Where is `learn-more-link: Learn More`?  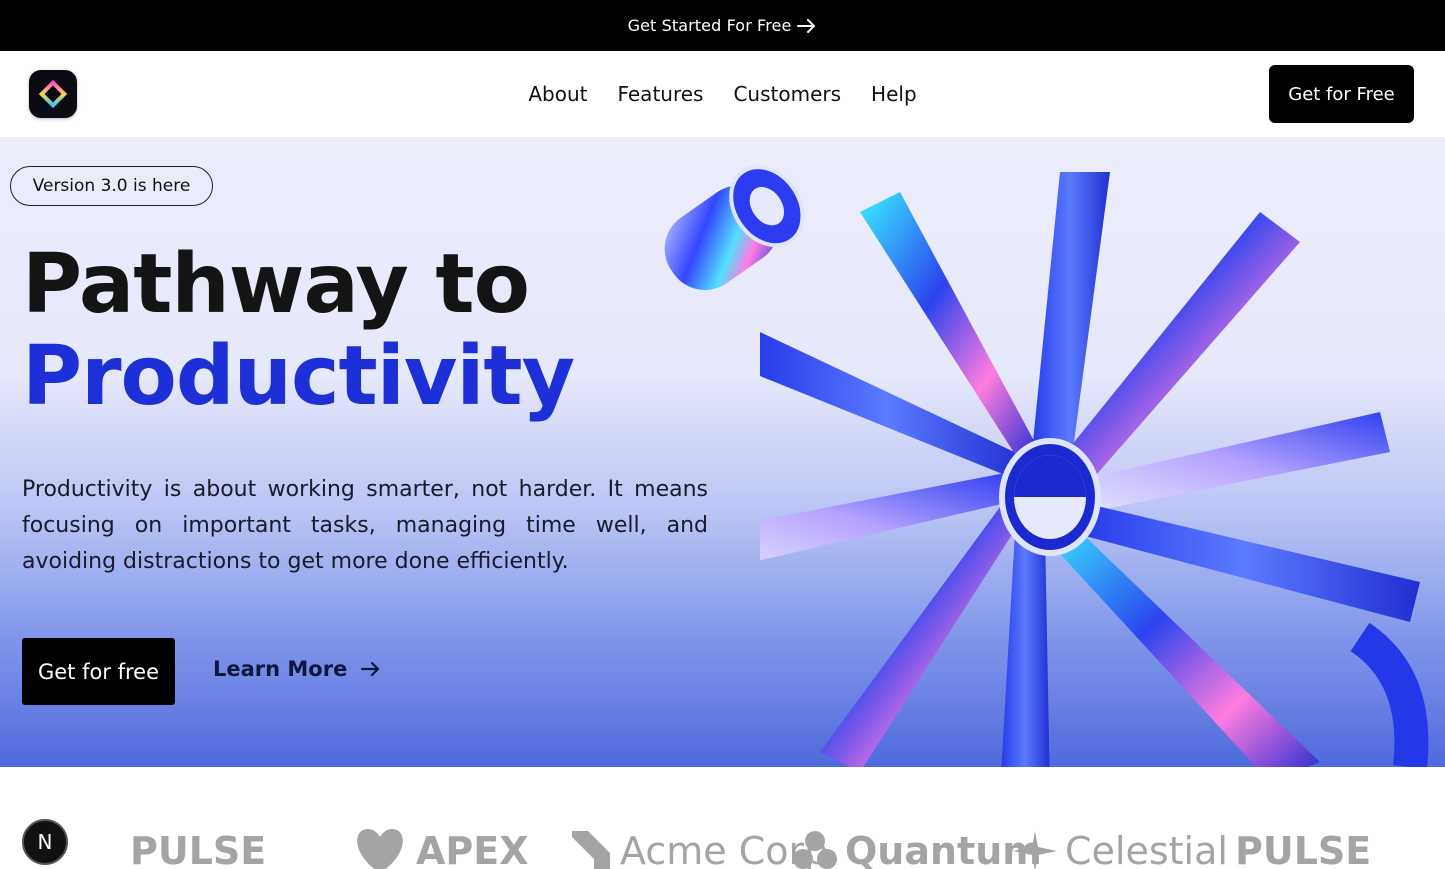 learn-more-link: Learn More is located at coordinates (297, 669).